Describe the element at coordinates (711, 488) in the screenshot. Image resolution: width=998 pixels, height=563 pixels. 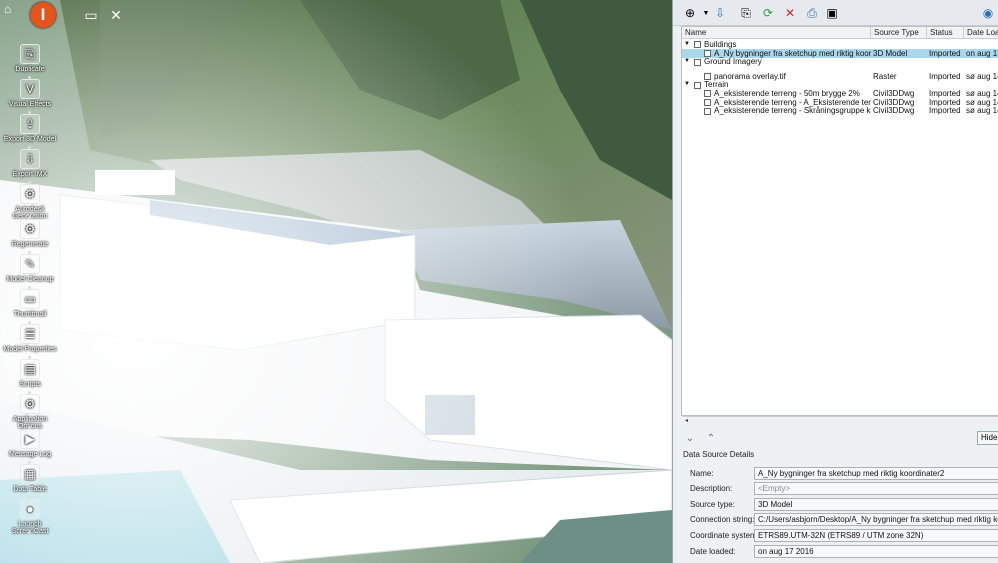
I see `detail-label: Description:` at that location.